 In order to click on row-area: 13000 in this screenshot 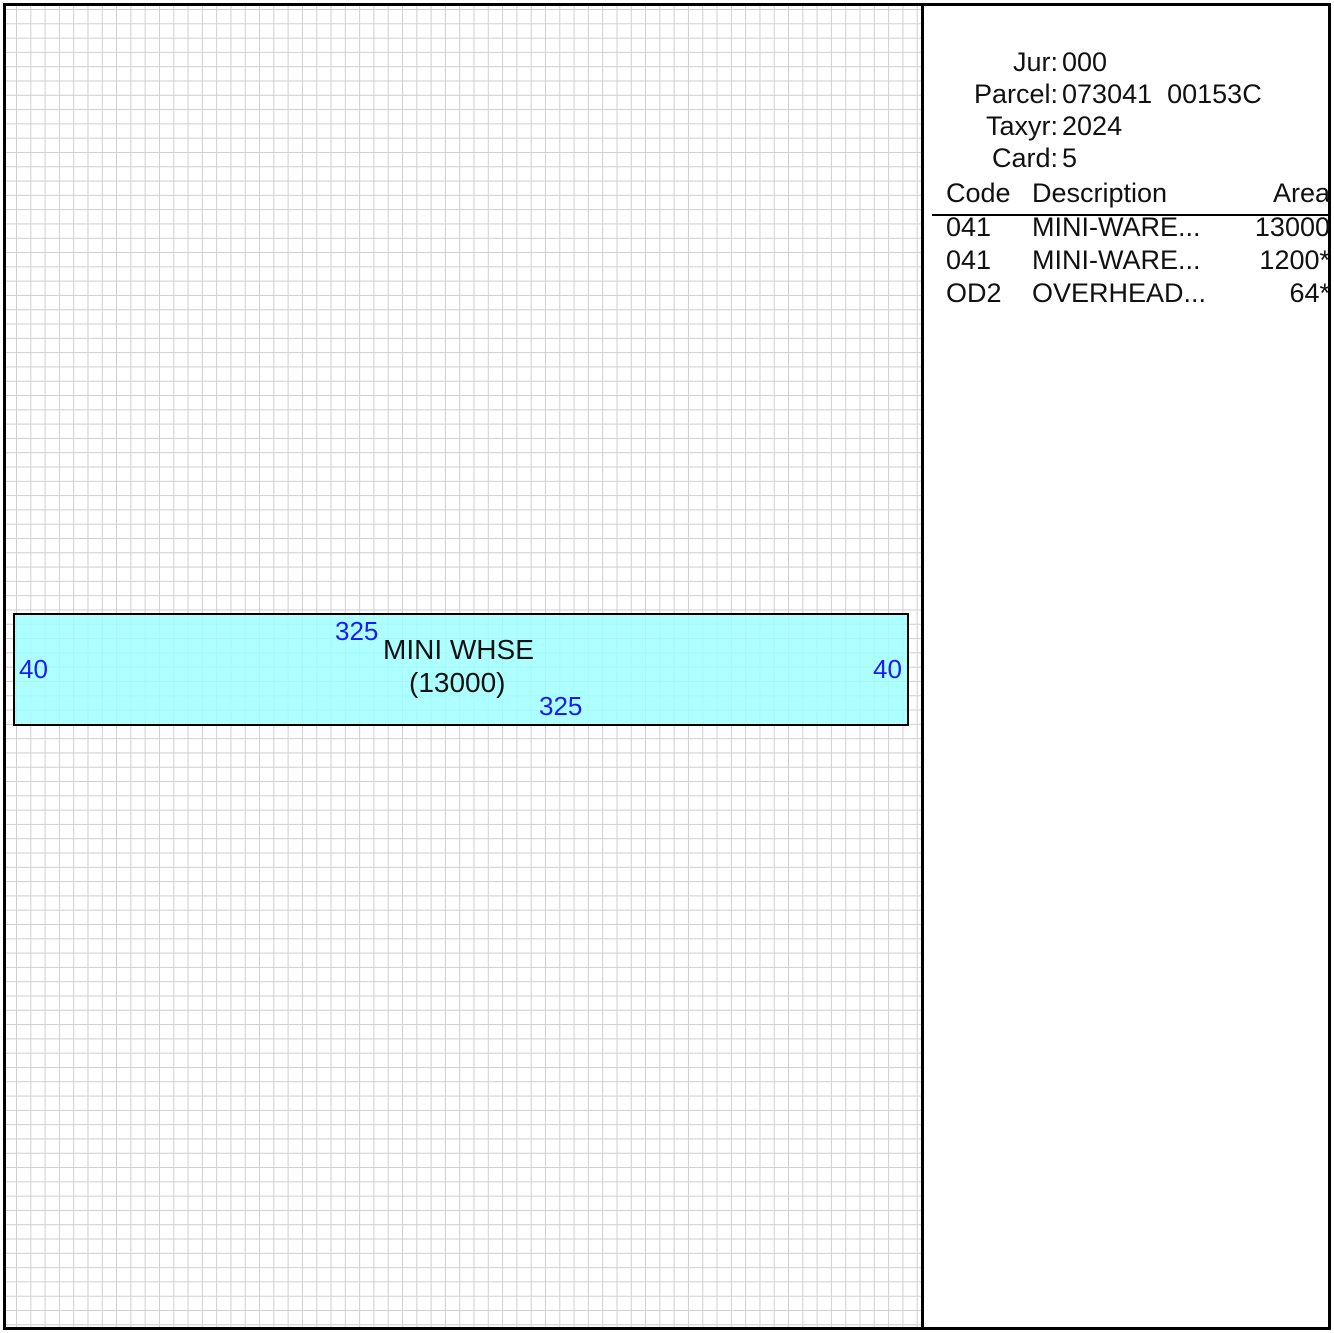, I will do `click(1292, 227)`.